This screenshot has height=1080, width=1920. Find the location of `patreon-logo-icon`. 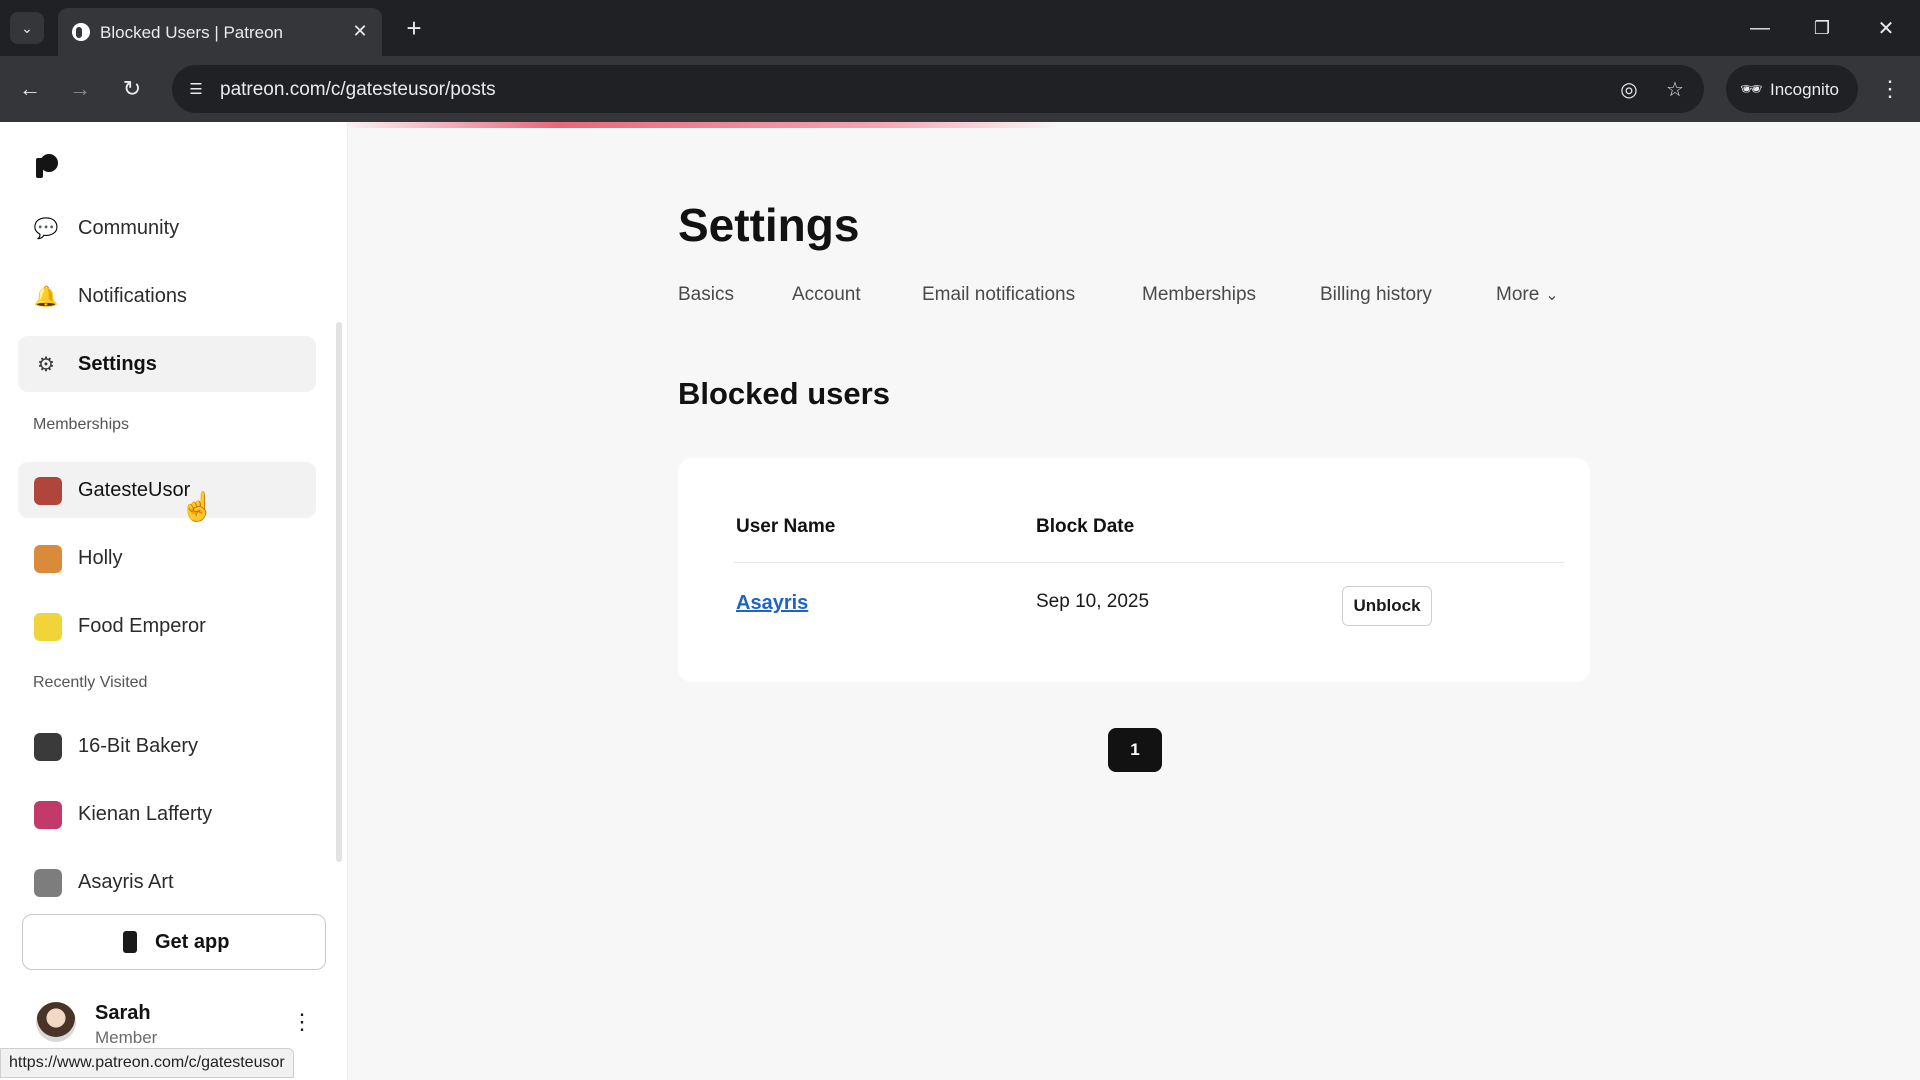

patreon-logo-icon is located at coordinates (47, 166).